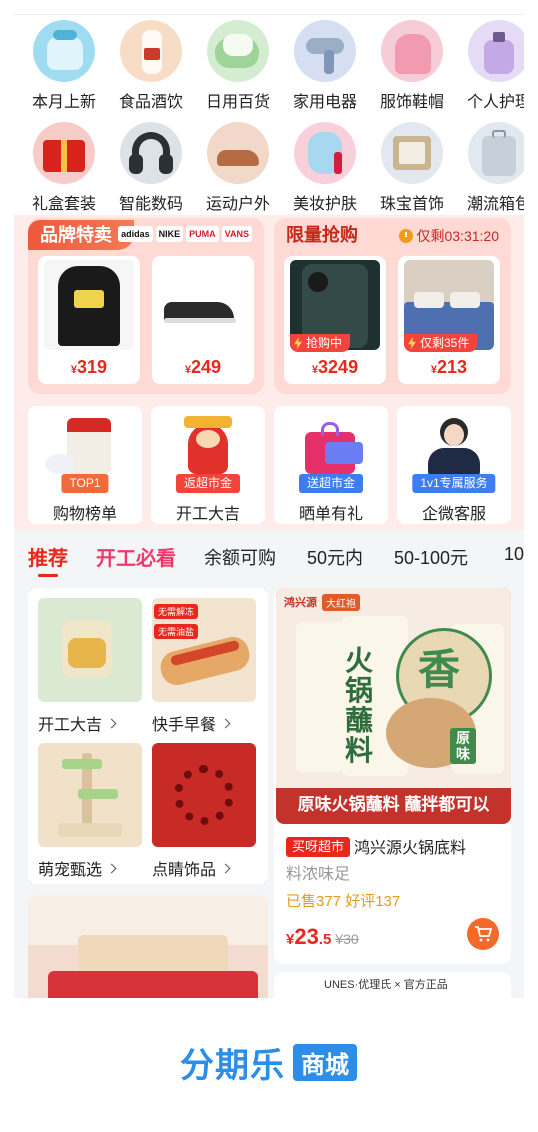 The image size is (538, 1132). I want to click on service-label: 开工大吉, so click(207, 514).